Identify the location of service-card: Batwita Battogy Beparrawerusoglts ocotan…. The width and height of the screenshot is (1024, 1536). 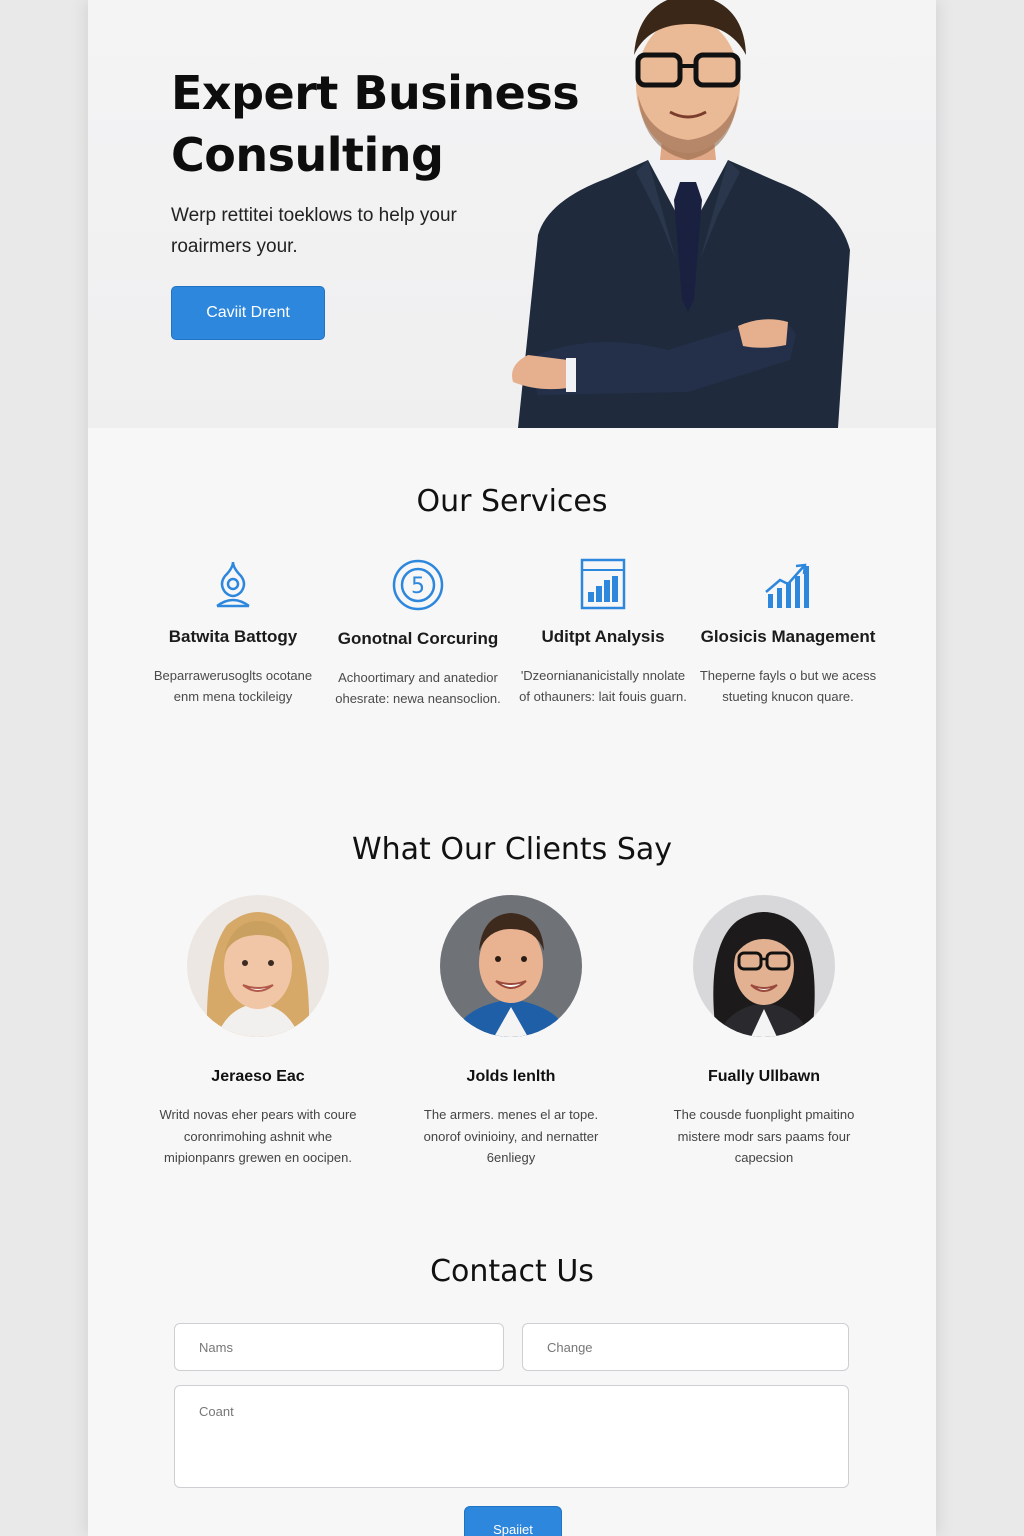
(233, 632).